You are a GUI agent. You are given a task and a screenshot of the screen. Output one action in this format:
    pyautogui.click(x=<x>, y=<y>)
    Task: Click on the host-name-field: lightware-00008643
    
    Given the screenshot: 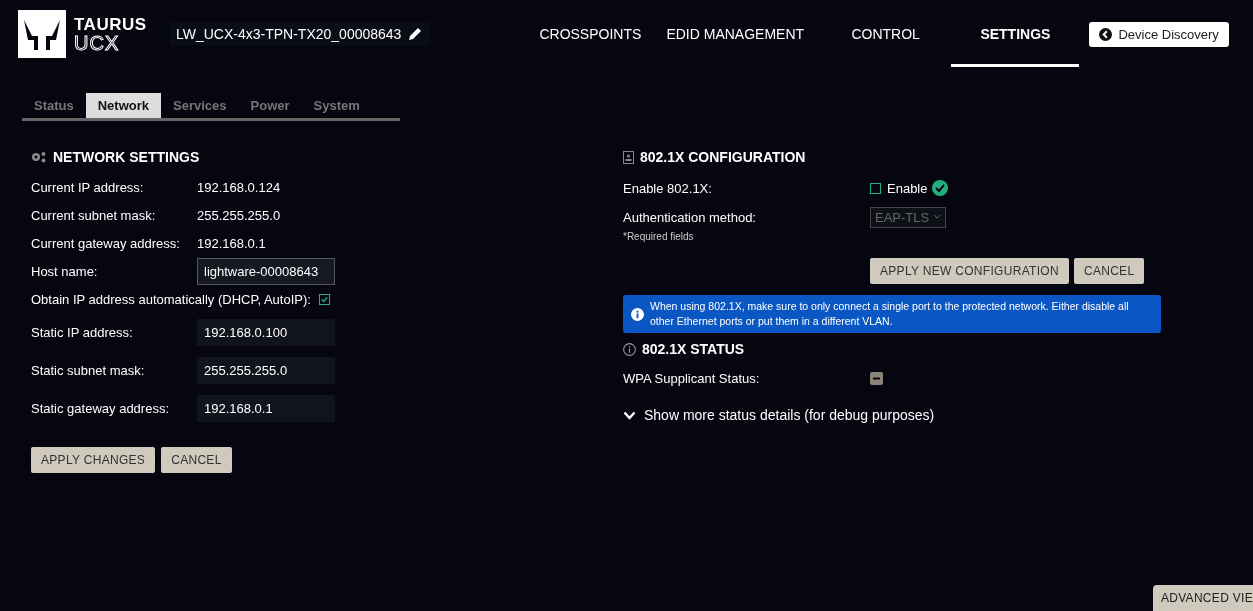 What is the action you would take?
    pyautogui.click(x=266, y=271)
    